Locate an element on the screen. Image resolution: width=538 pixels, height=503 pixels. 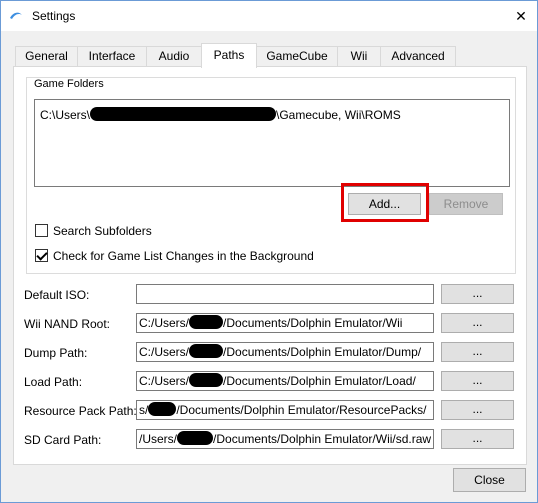
default-iso-field is located at coordinates (285, 294).